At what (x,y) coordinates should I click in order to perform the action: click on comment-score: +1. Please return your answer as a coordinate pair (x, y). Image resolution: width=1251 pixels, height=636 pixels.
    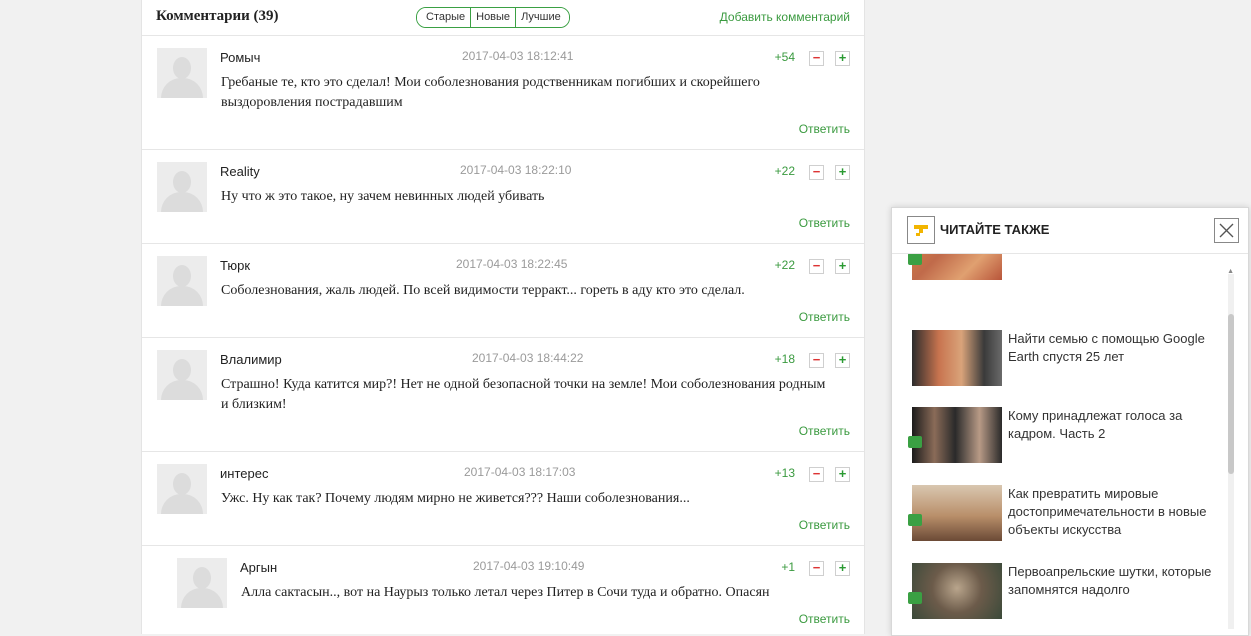
    Looking at the image, I should click on (788, 567).